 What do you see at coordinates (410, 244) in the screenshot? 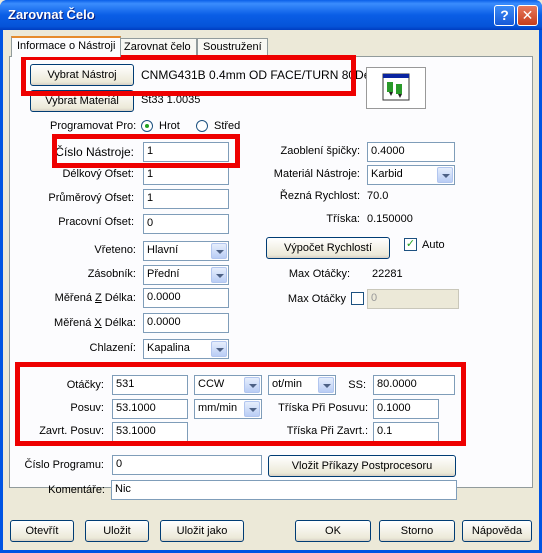
I see `auto-checkbox: ✓` at bounding box center [410, 244].